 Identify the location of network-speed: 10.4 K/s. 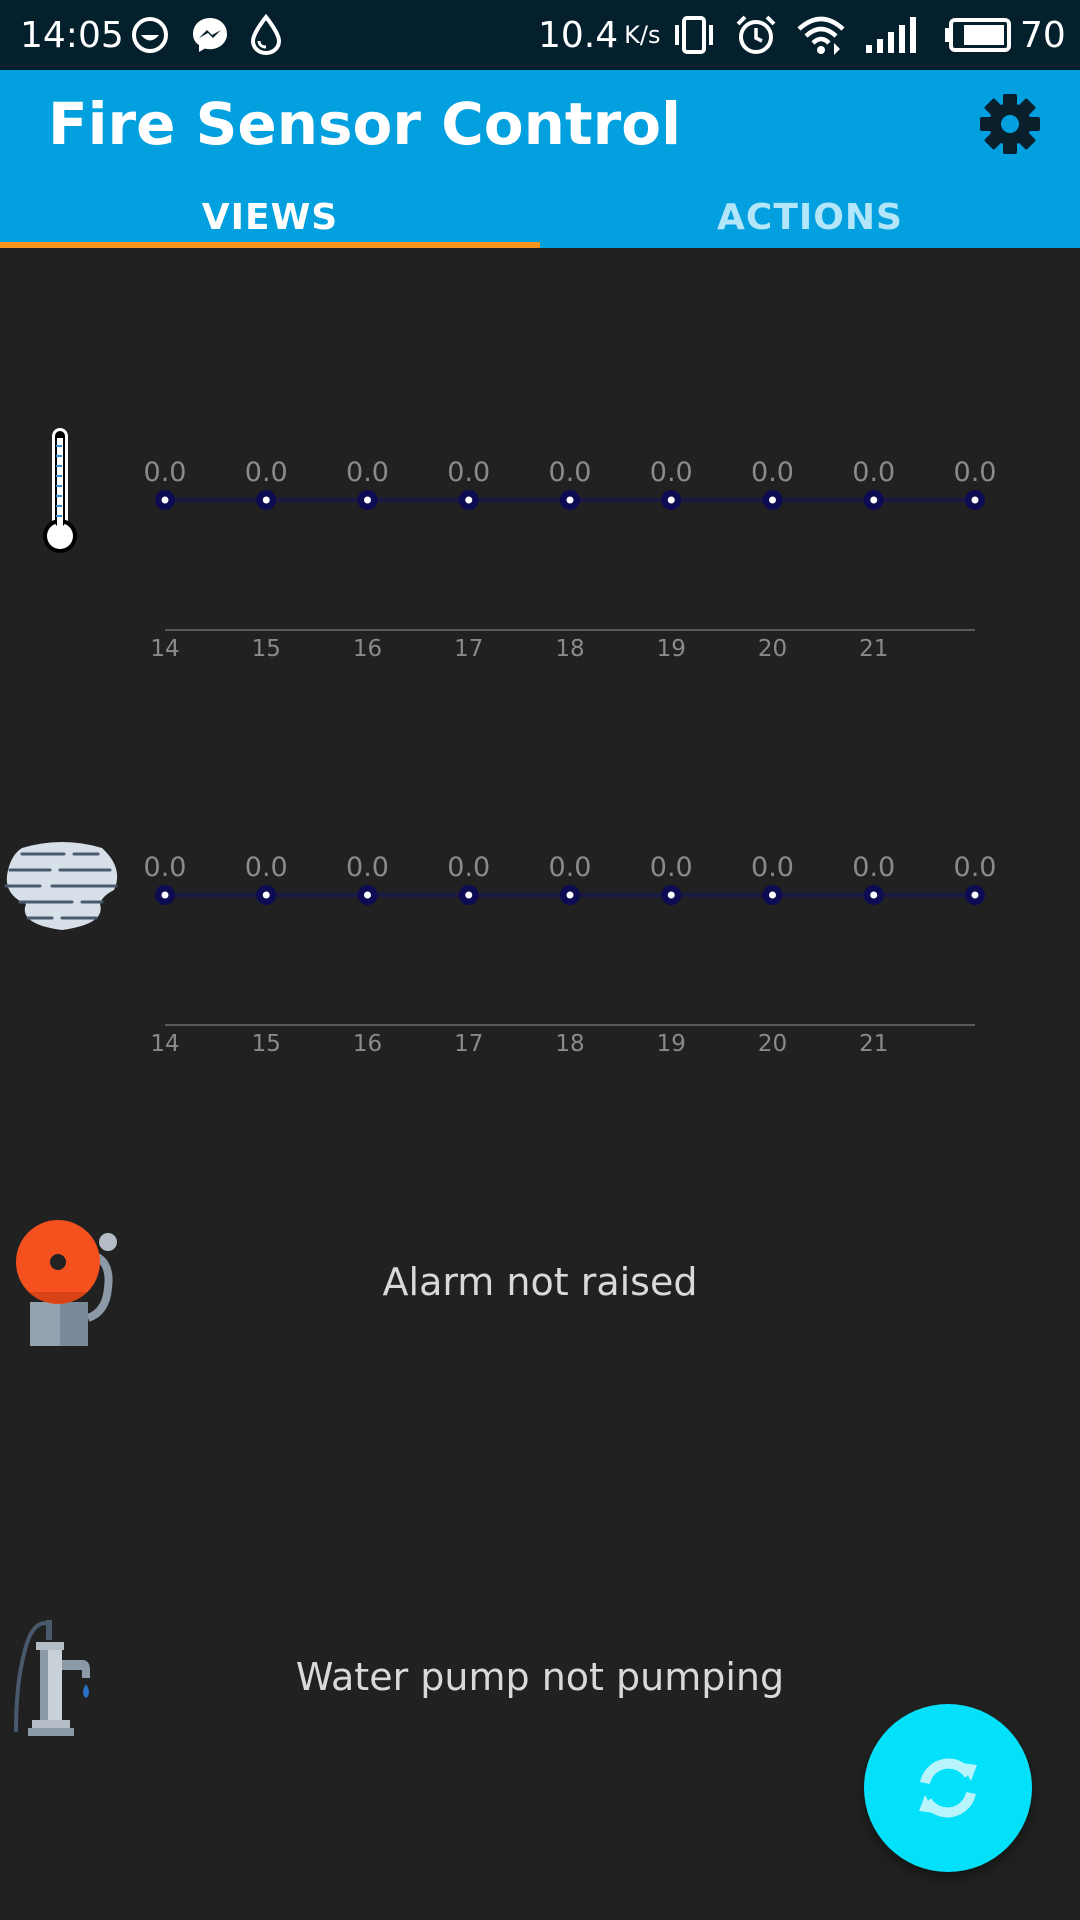
(599, 35).